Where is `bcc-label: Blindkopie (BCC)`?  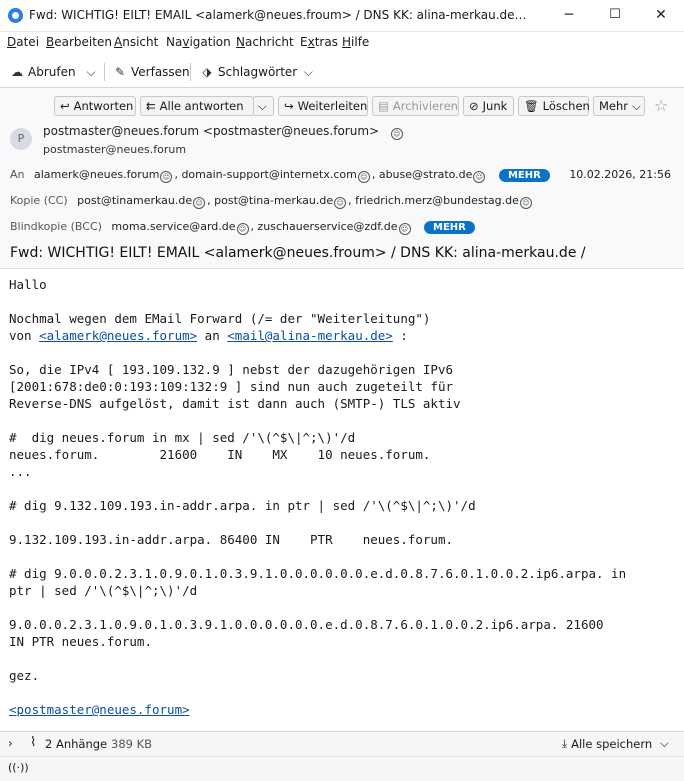 bcc-label: Blindkopie (BCC) is located at coordinates (56, 226).